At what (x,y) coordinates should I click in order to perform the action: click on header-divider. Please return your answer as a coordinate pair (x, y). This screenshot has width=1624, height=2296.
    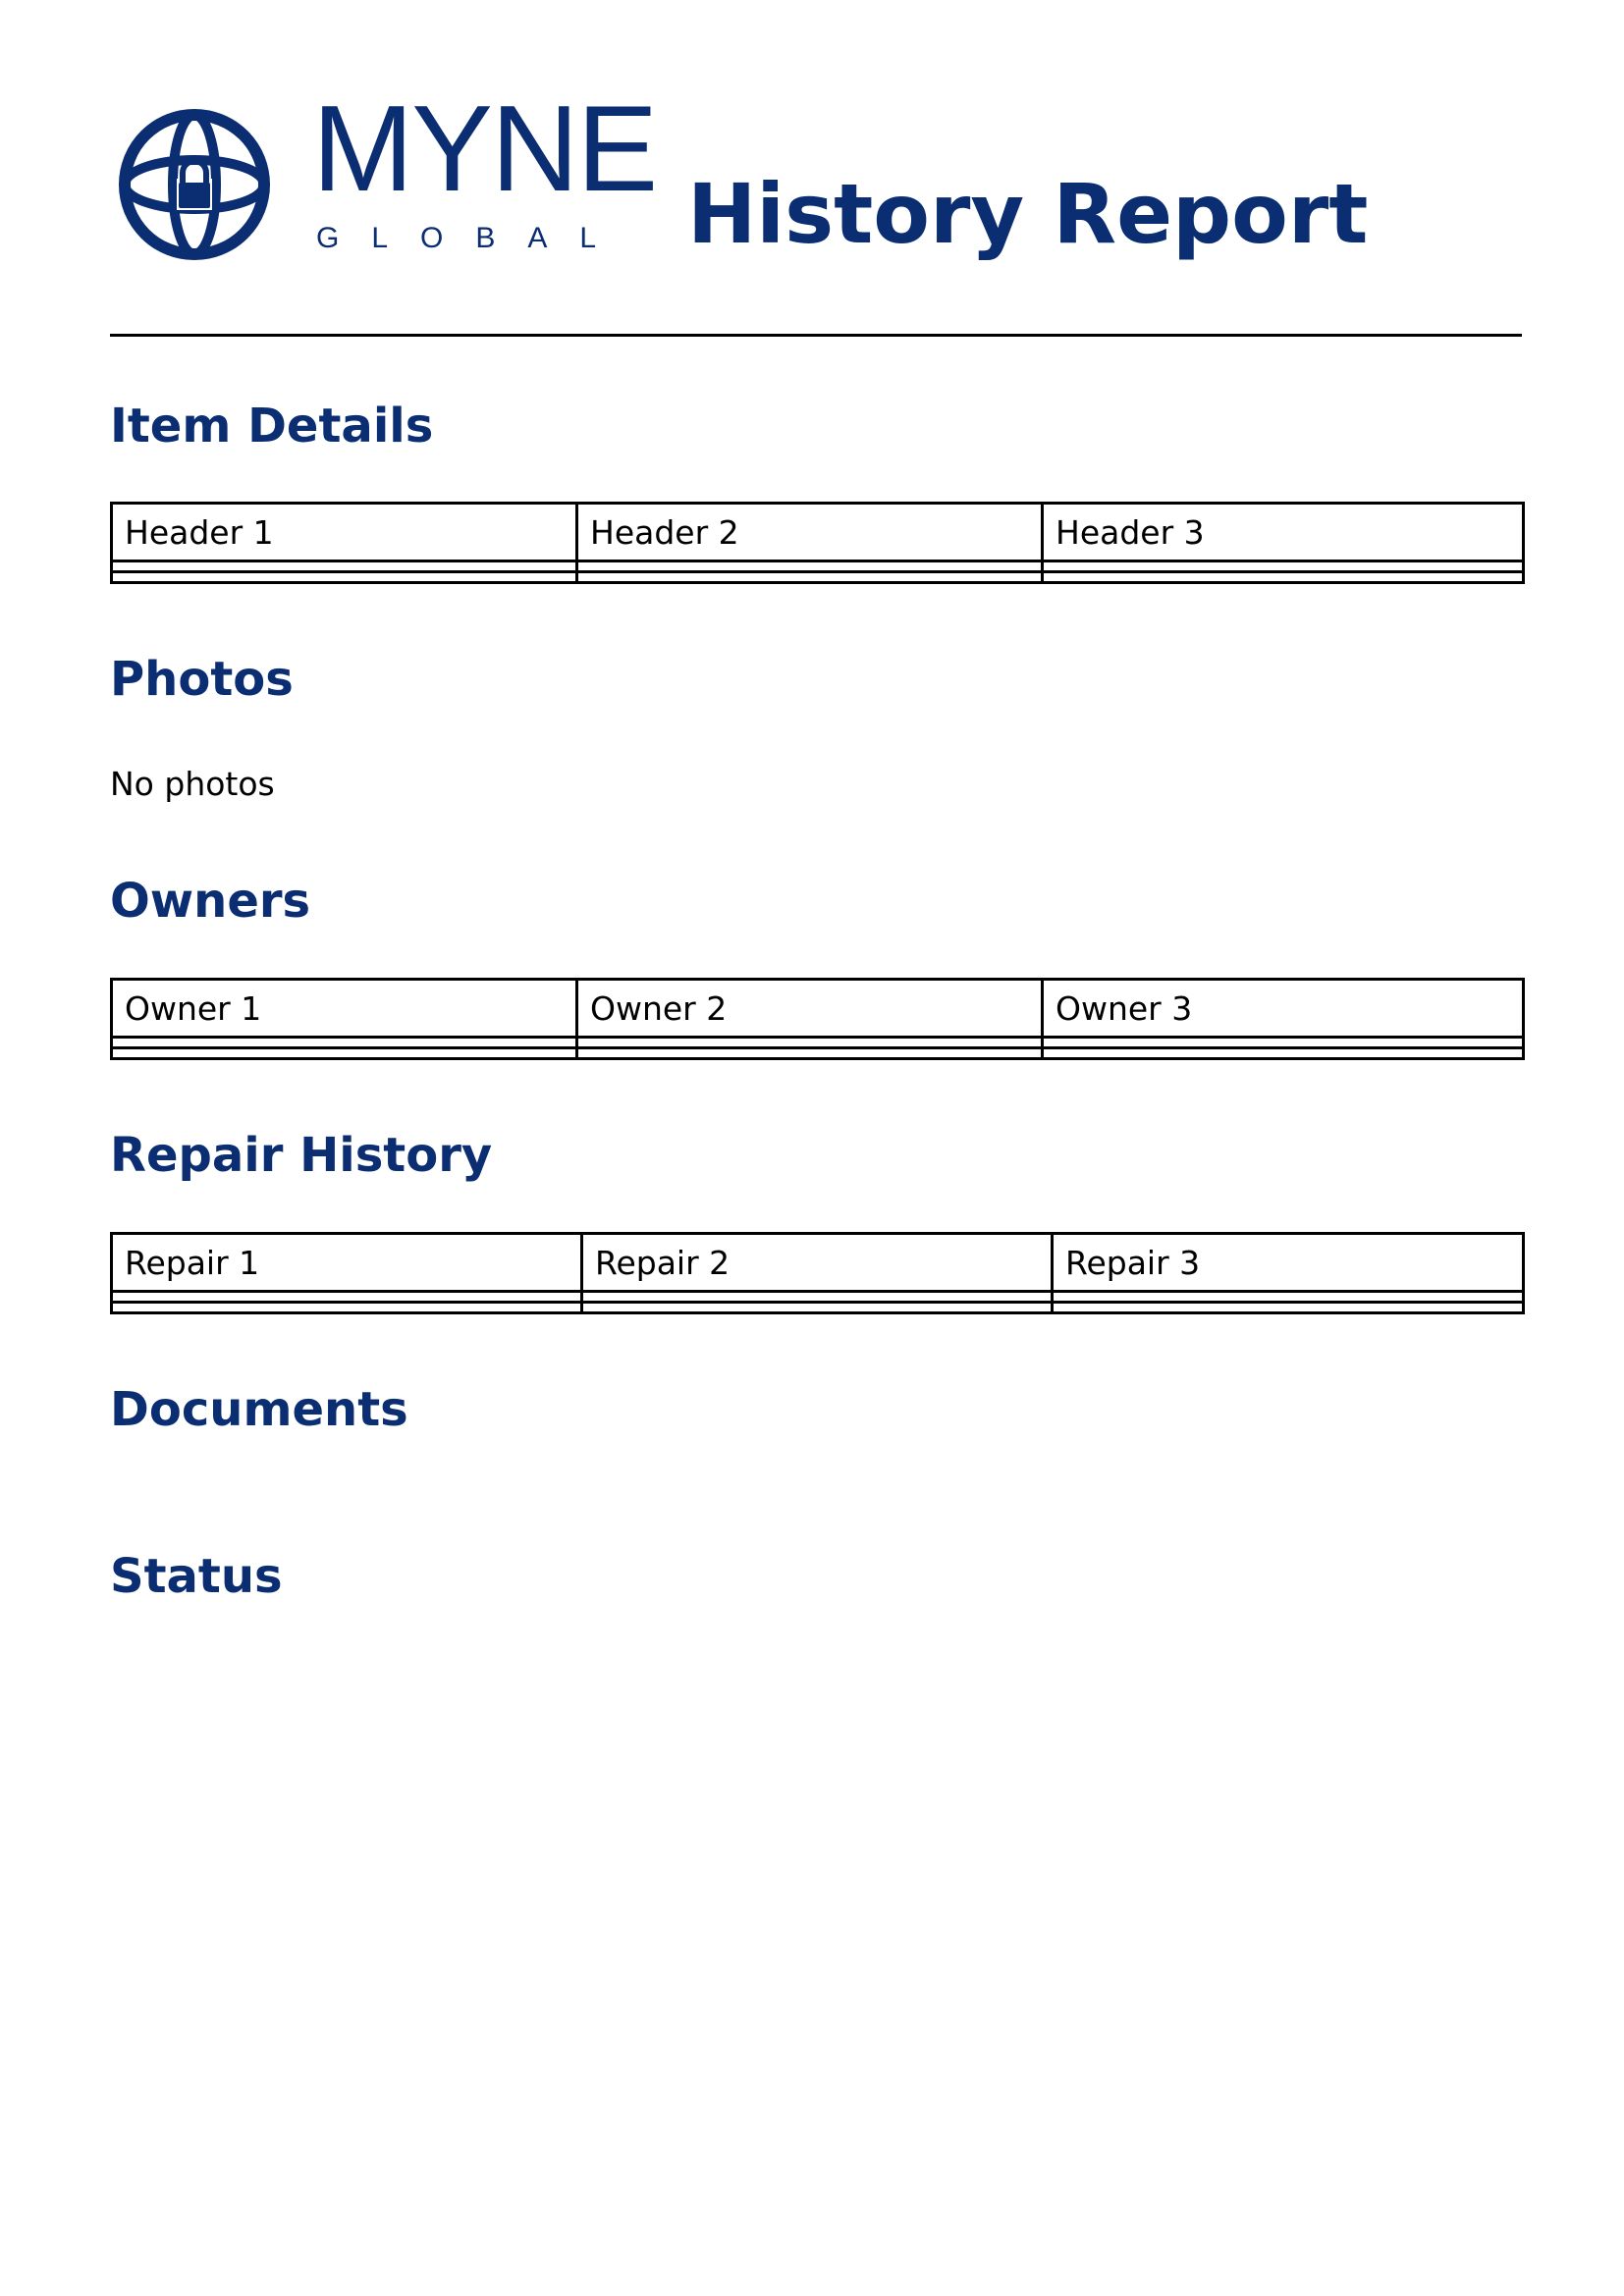
    Looking at the image, I should click on (816, 335).